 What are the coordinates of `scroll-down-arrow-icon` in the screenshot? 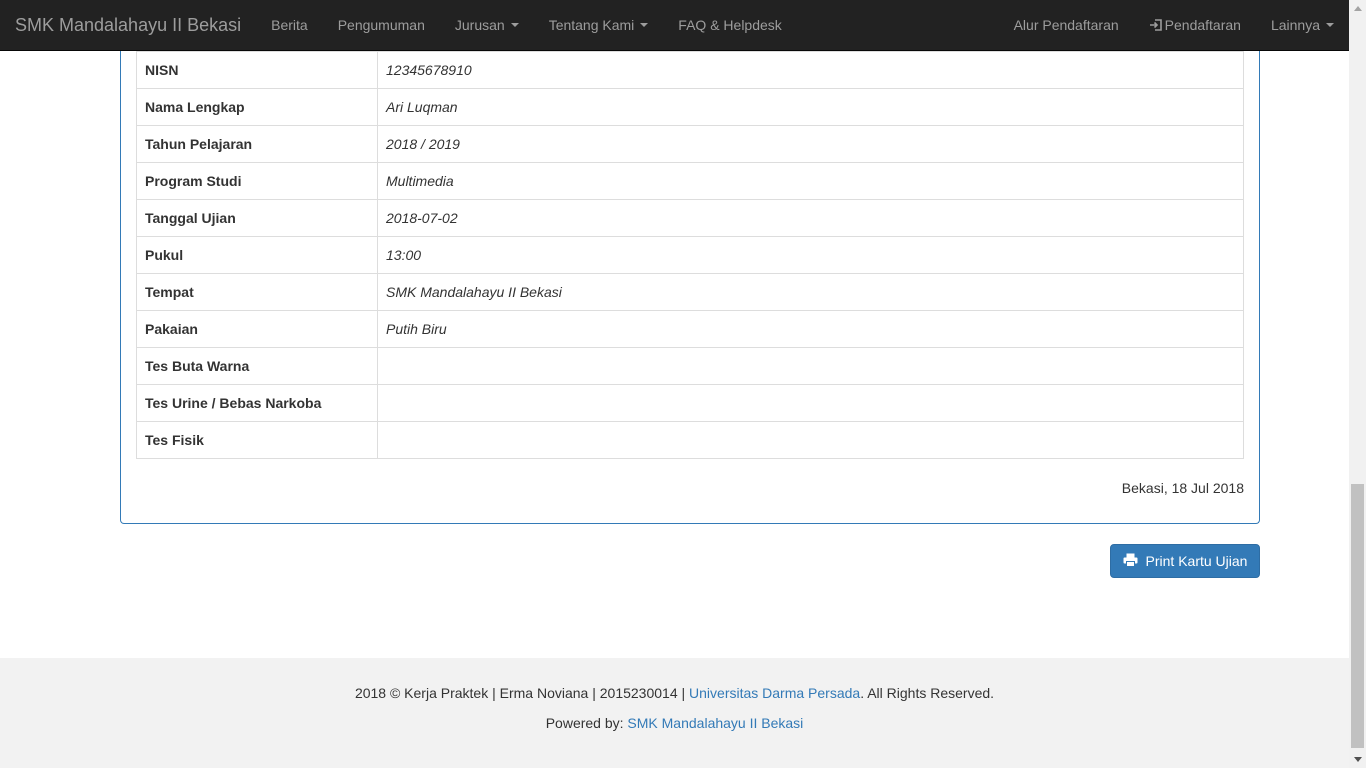 It's located at (1357, 759).